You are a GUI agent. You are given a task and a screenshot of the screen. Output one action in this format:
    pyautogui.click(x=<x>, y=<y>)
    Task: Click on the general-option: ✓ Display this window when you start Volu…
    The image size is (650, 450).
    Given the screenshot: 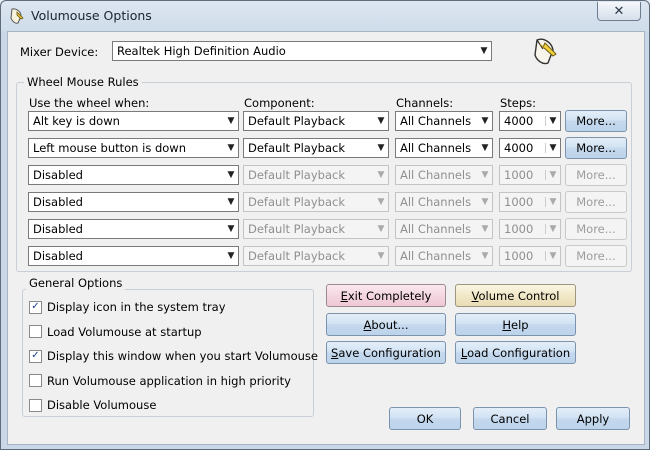 What is the action you would take?
    pyautogui.click(x=173, y=356)
    